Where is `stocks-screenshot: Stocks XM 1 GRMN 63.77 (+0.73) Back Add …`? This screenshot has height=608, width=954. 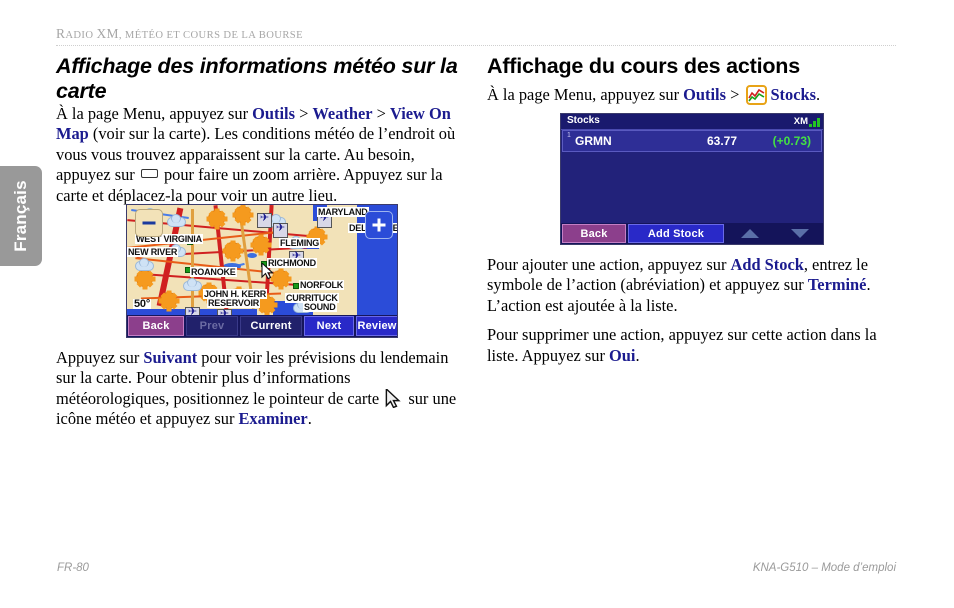 stocks-screenshot: Stocks XM 1 GRMN 63.77 (+0.73) Back Add … is located at coordinates (692, 179).